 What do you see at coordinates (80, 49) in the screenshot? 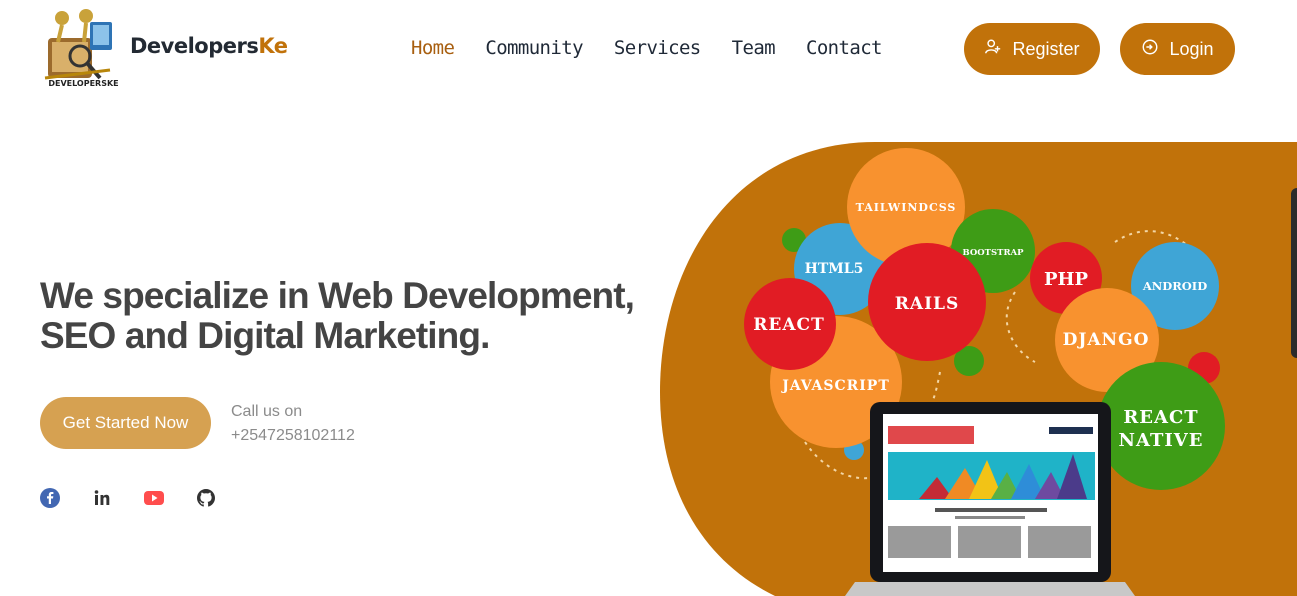
I see `developerske-logo` at bounding box center [80, 49].